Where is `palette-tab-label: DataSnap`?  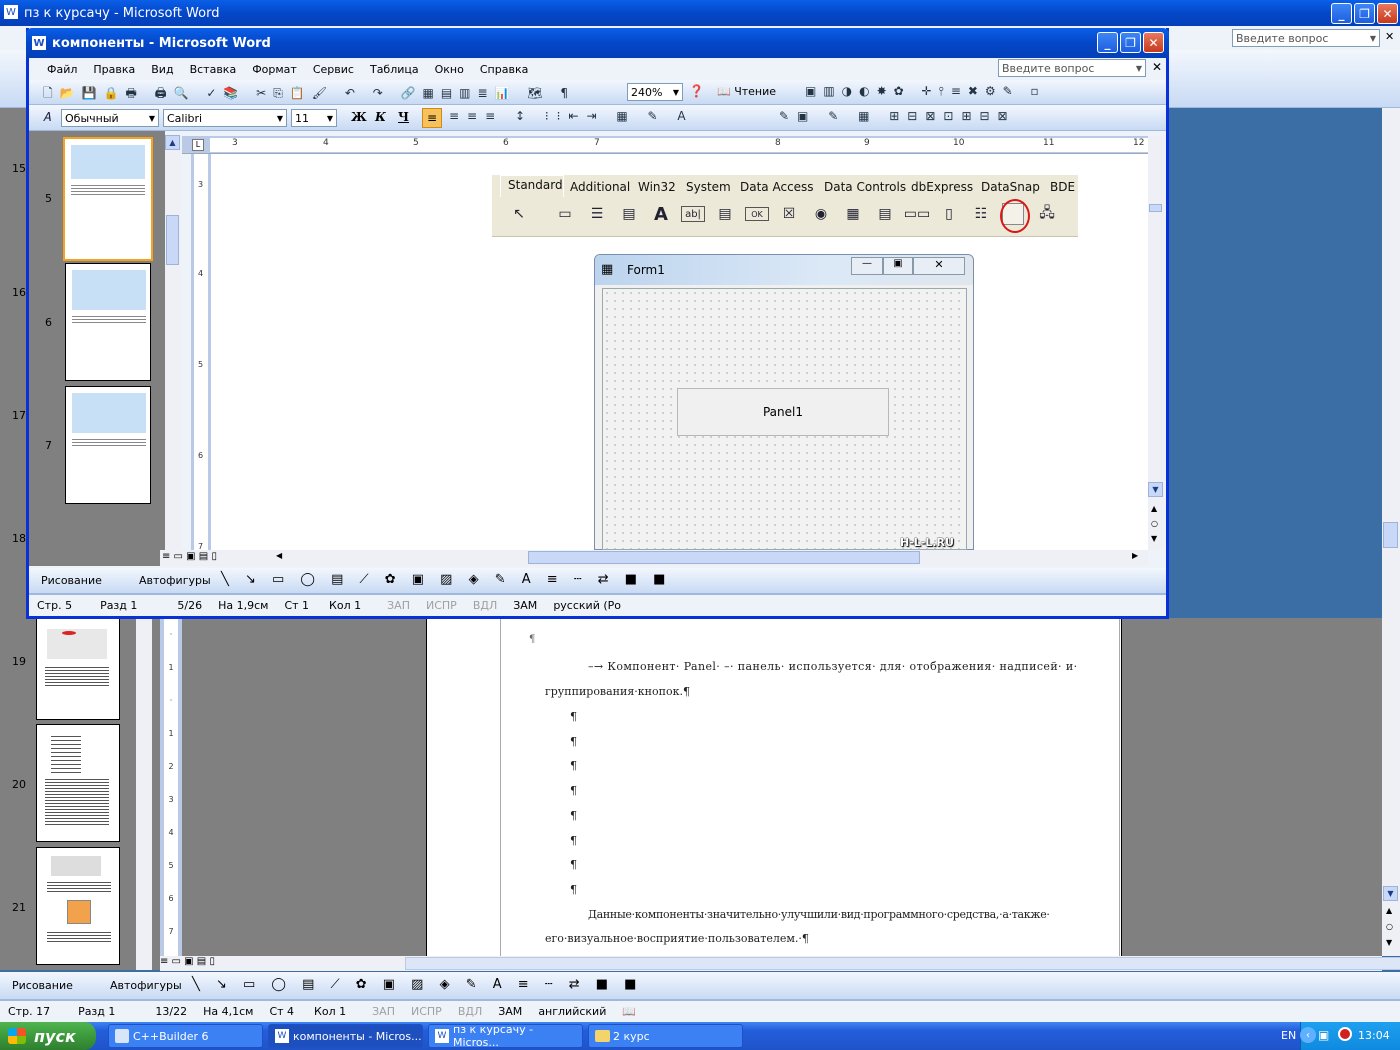
palette-tab-label: DataSnap is located at coordinates (1010, 187).